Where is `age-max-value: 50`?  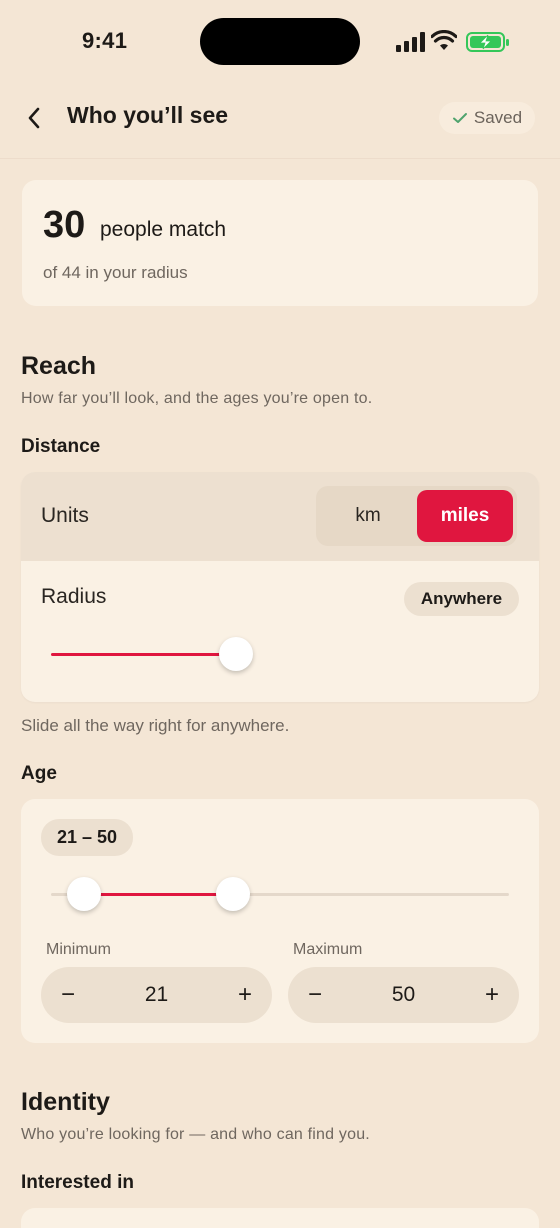 age-max-value: 50 is located at coordinates (403, 994).